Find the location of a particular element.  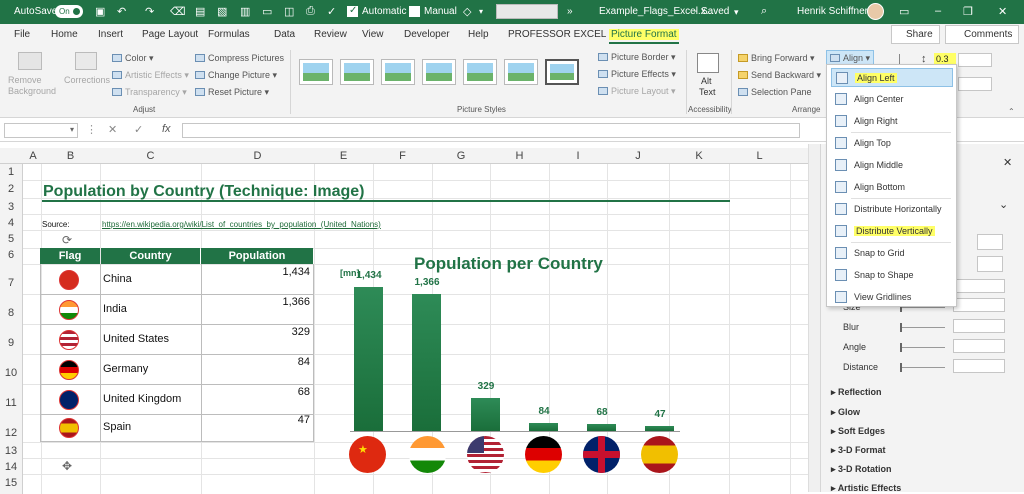

recent-icon: ◫ is located at coordinates (289, 11).